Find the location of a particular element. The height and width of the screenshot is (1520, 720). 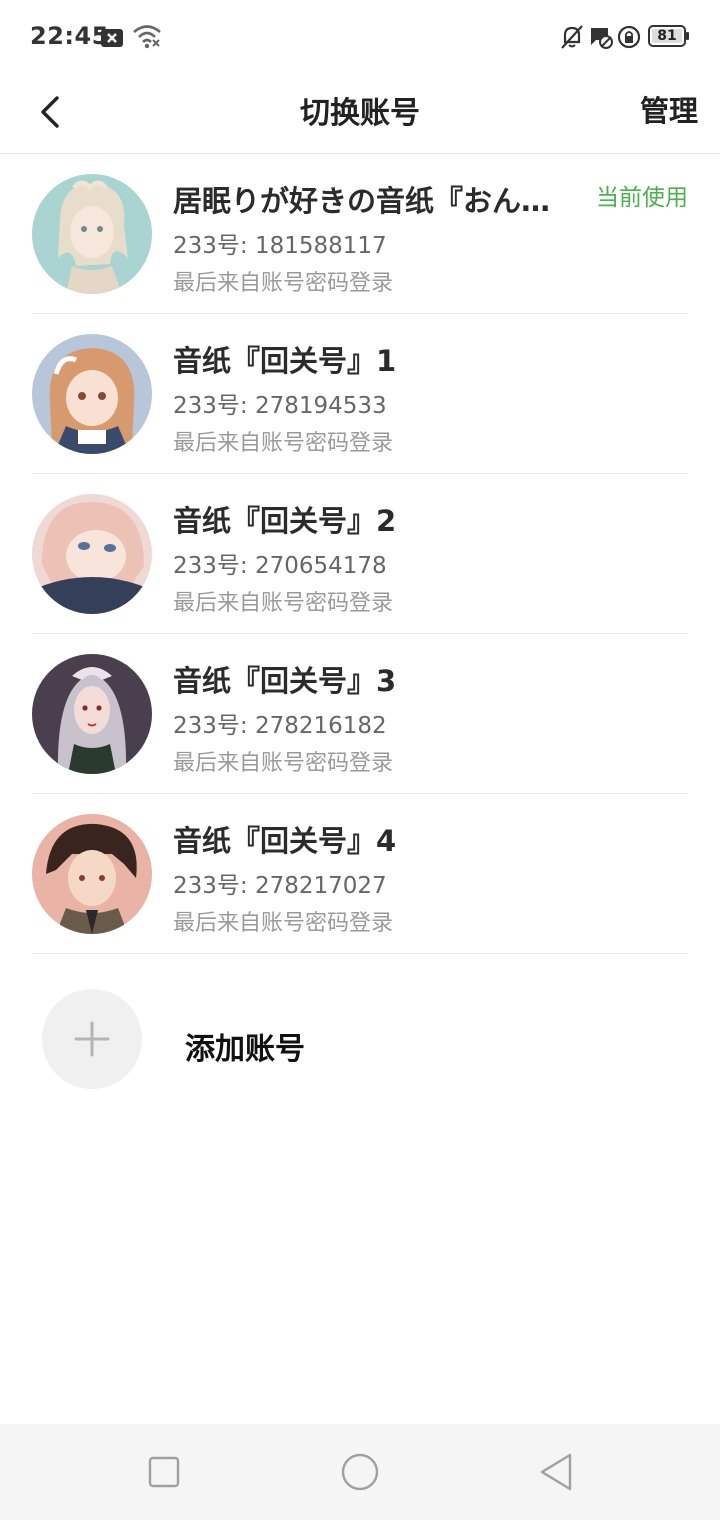

current-account-badge: 当前使用 is located at coordinates (642, 198).